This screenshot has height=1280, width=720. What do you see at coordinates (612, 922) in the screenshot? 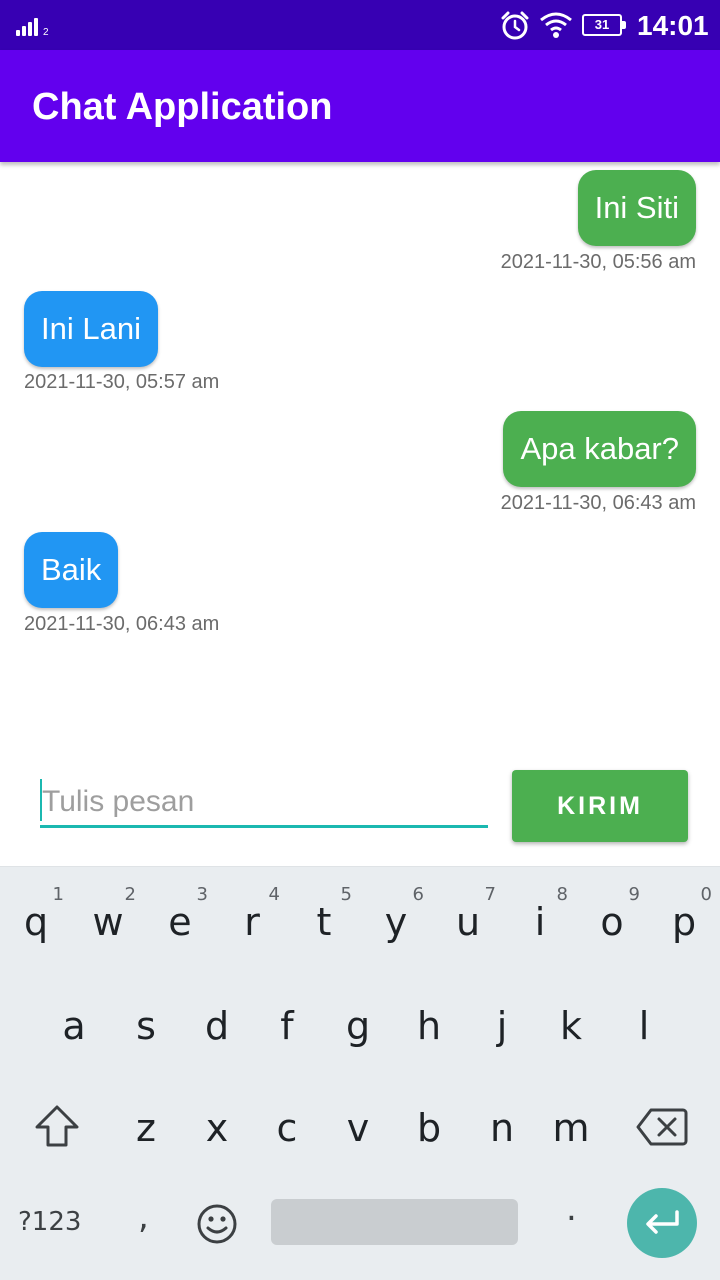
I see `key-label: o` at bounding box center [612, 922].